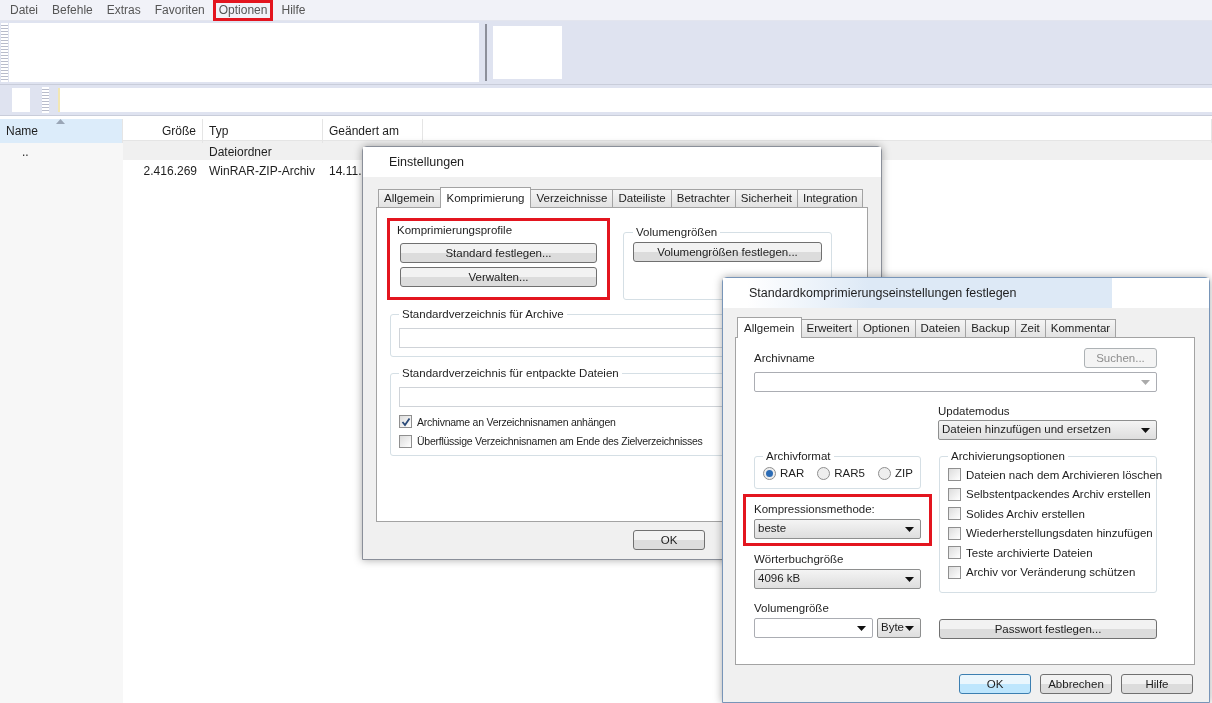 This screenshot has height=703, width=1212. Describe the element at coordinates (345, 171) in the screenshot. I see `table-cell: 14.11.` at that location.